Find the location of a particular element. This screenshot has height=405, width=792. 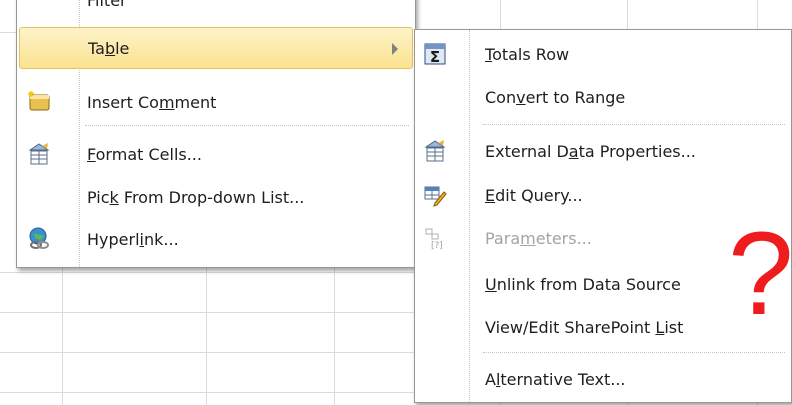

question-mark-annotation: ? is located at coordinates (760, 274).